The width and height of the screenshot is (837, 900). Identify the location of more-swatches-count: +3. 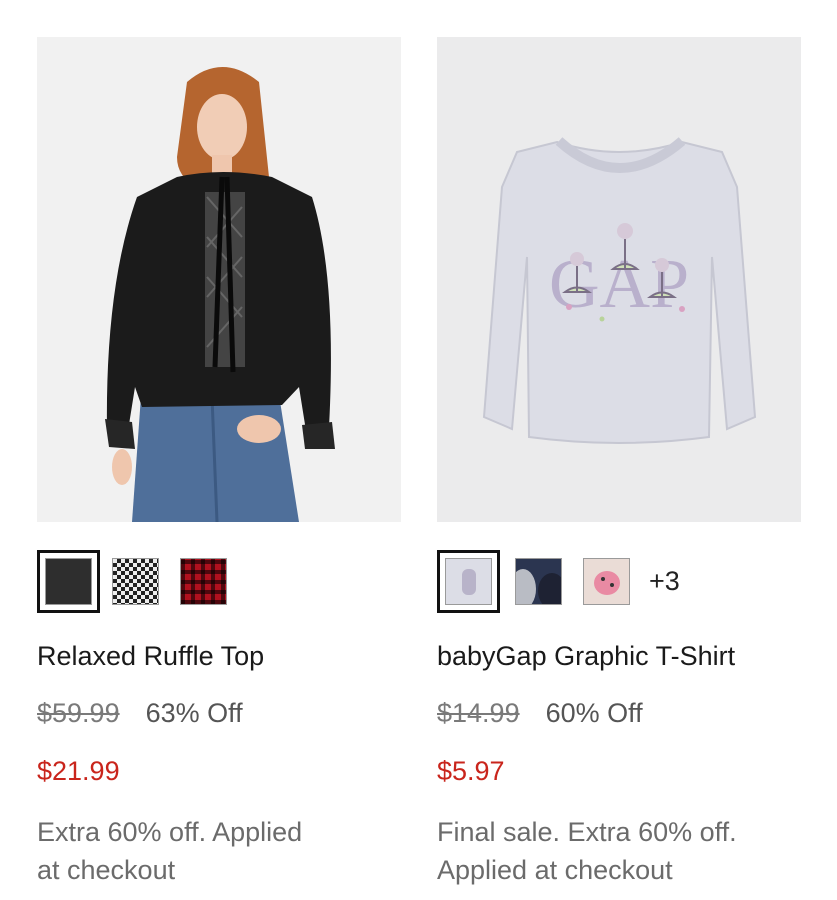
(664, 581).